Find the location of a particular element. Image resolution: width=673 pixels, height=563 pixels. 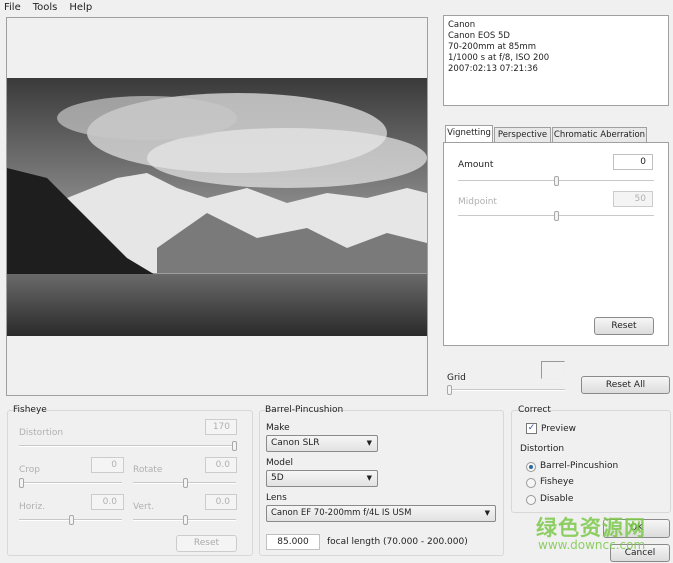

crop-slider is located at coordinates (70, 483).